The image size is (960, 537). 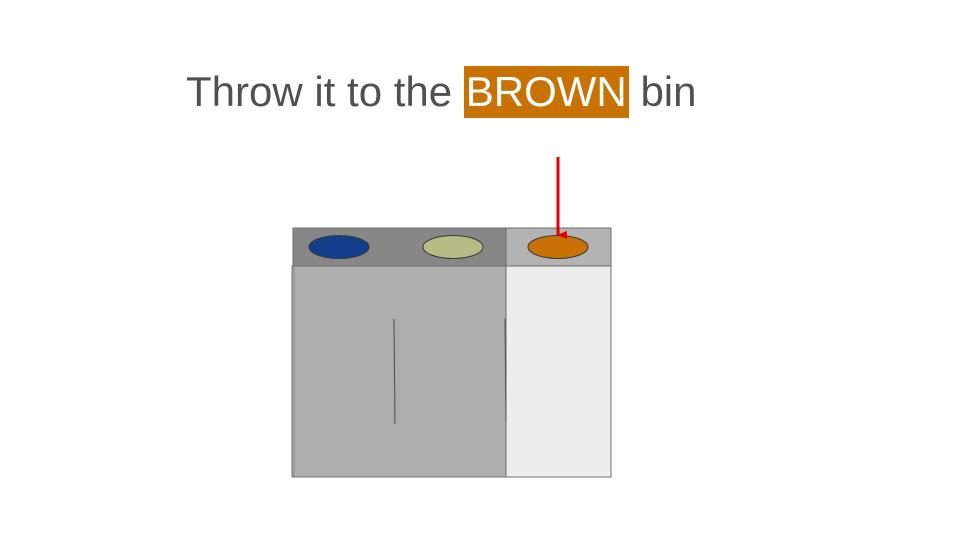 I want to click on olive-bin-opening, so click(x=453, y=247).